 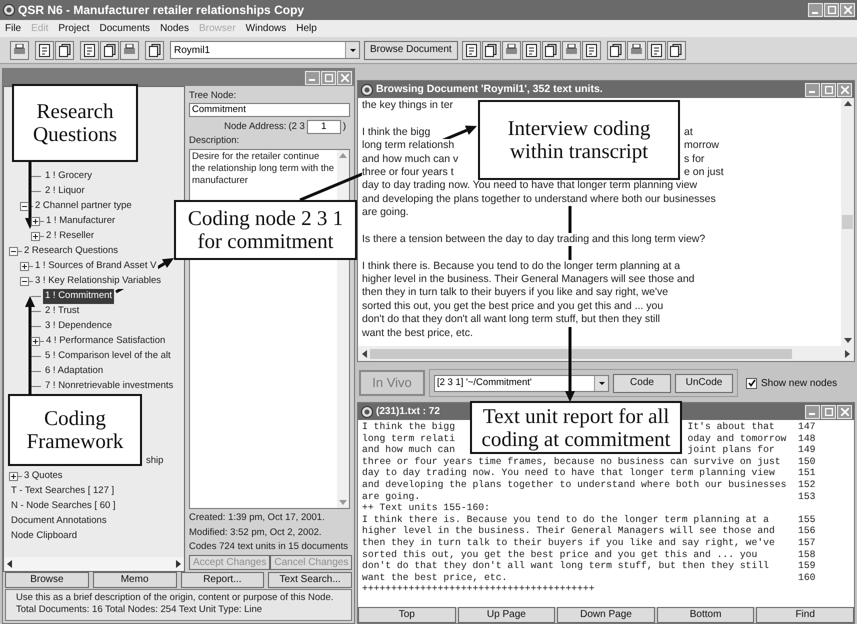 I want to click on transcript-text: and how much can v, so click(x=410, y=159).